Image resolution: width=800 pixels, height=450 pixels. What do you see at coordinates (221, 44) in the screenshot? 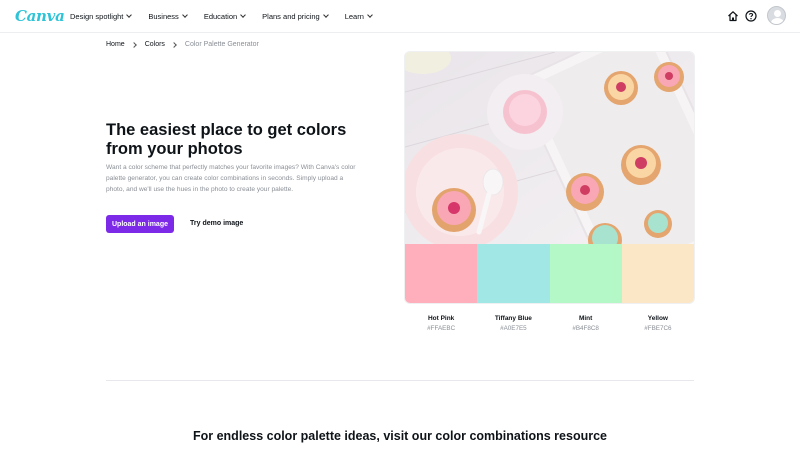
I see `breadcrumb-current: Color Palette Generator` at bounding box center [221, 44].